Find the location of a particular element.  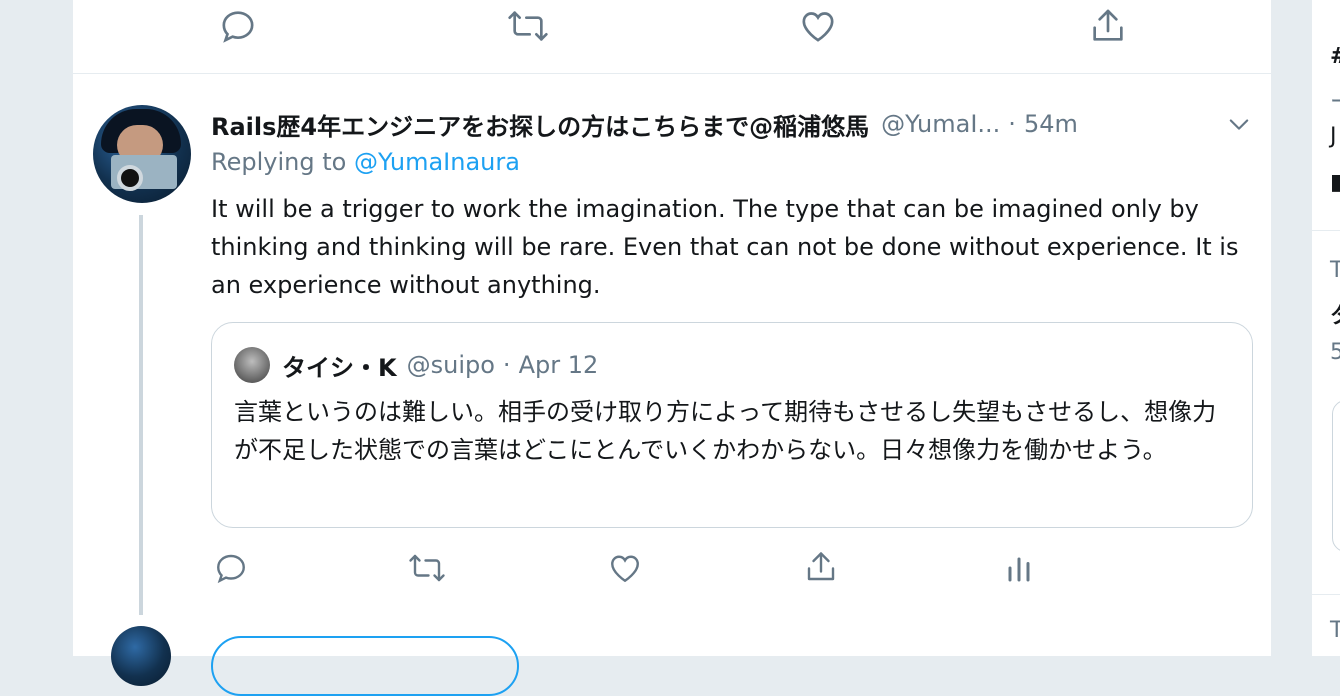

current-user-avatar is located at coordinates (141, 656).